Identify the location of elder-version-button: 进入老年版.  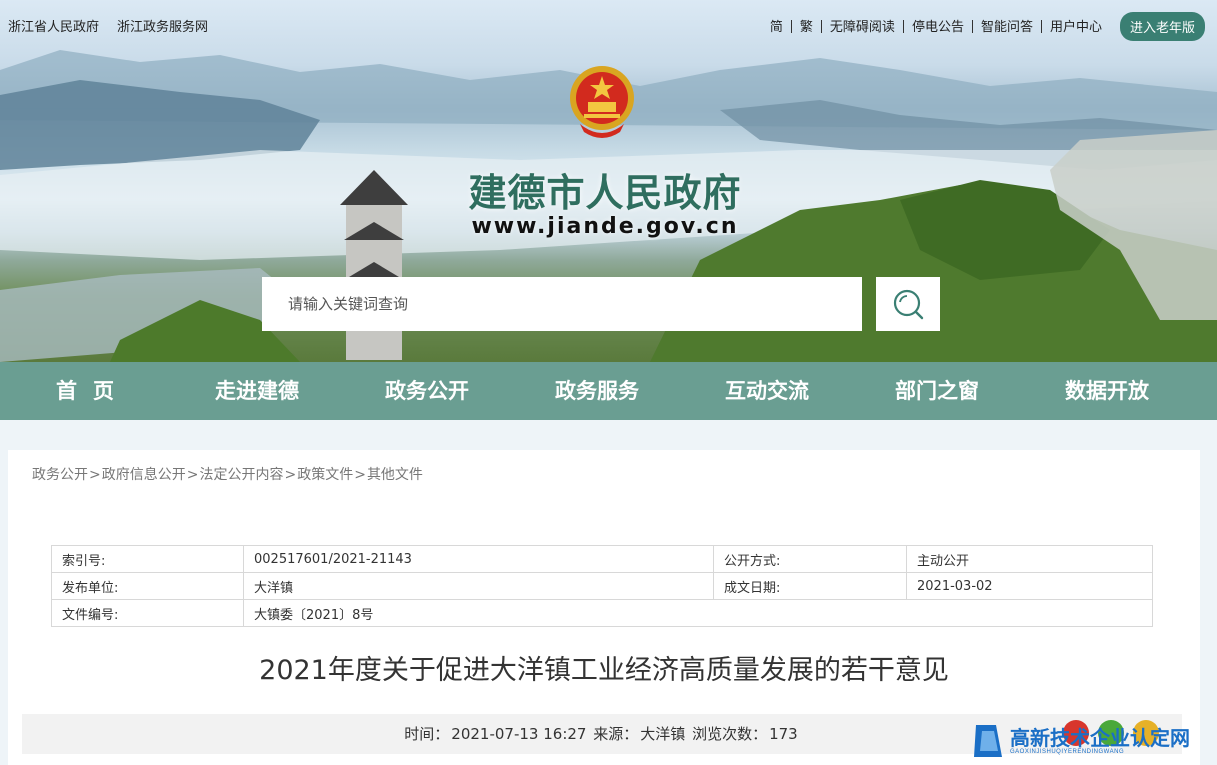
(1162, 26).